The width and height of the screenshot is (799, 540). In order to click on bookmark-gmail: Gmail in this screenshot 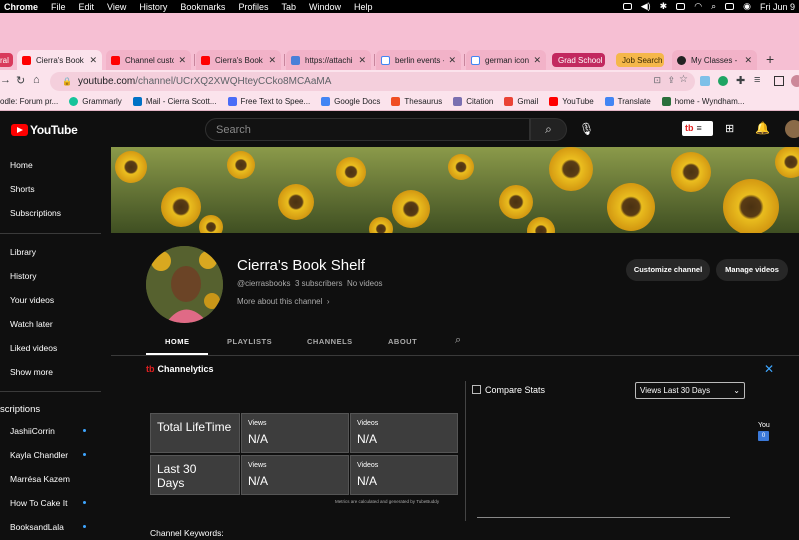, I will do `click(521, 101)`.